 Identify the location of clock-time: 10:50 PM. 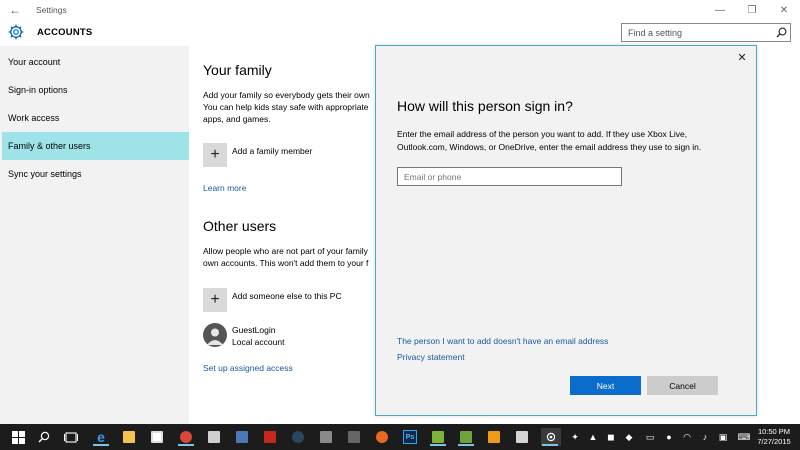
(774, 431).